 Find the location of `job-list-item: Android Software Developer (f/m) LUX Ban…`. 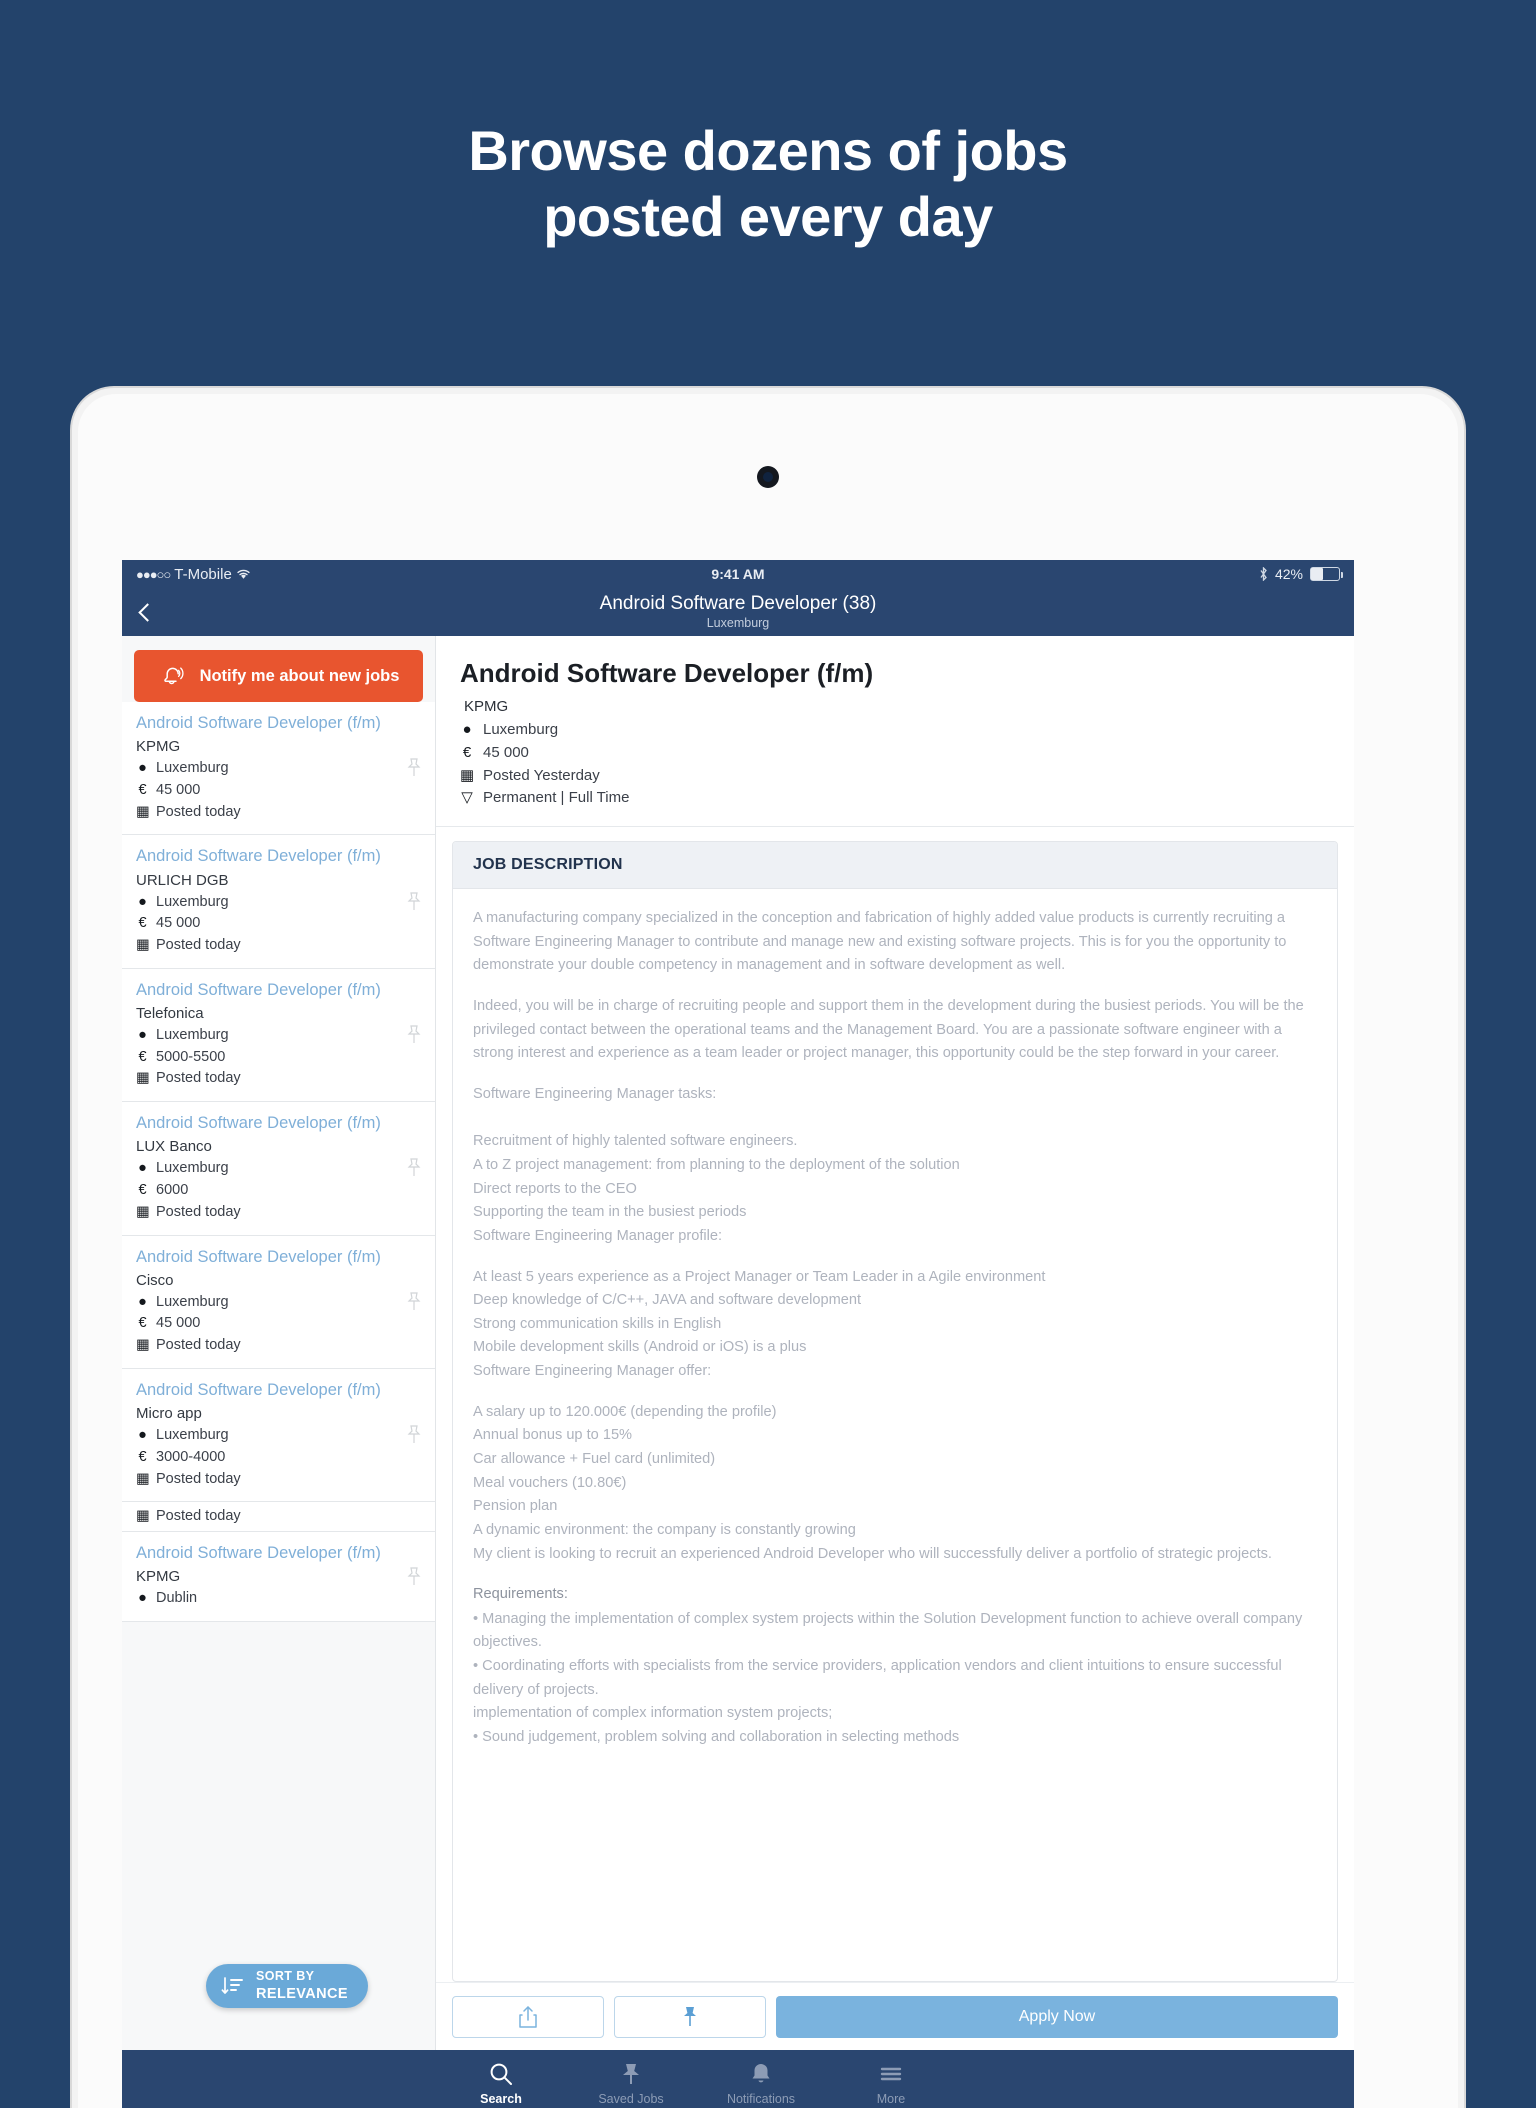

job-list-item: Android Software Developer (f/m) LUX Ban… is located at coordinates (278, 1169).